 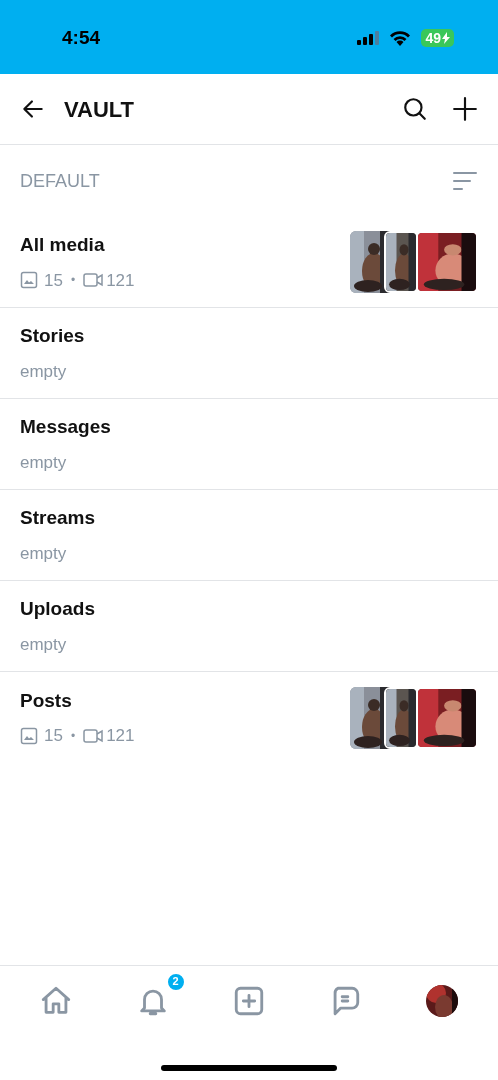 What do you see at coordinates (58, 518) in the screenshot?
I see `list-title: Streams` at bounding box center [58, 518].